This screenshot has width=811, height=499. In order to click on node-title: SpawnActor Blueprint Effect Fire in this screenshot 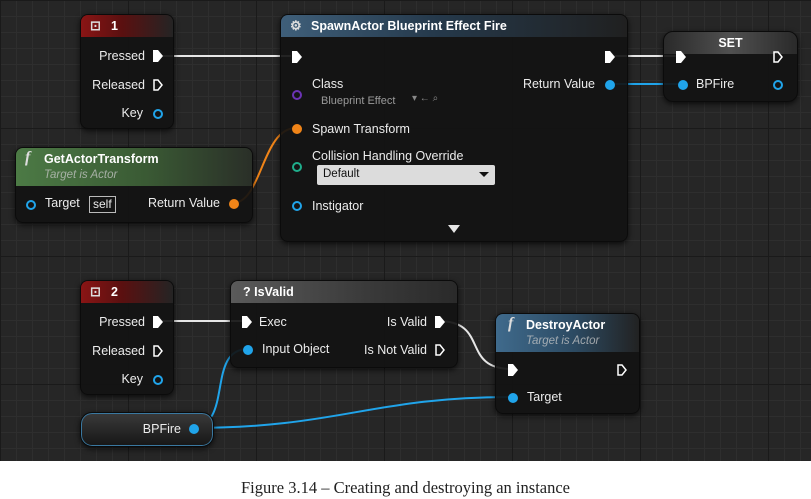, I will do `click(409, 26)`.